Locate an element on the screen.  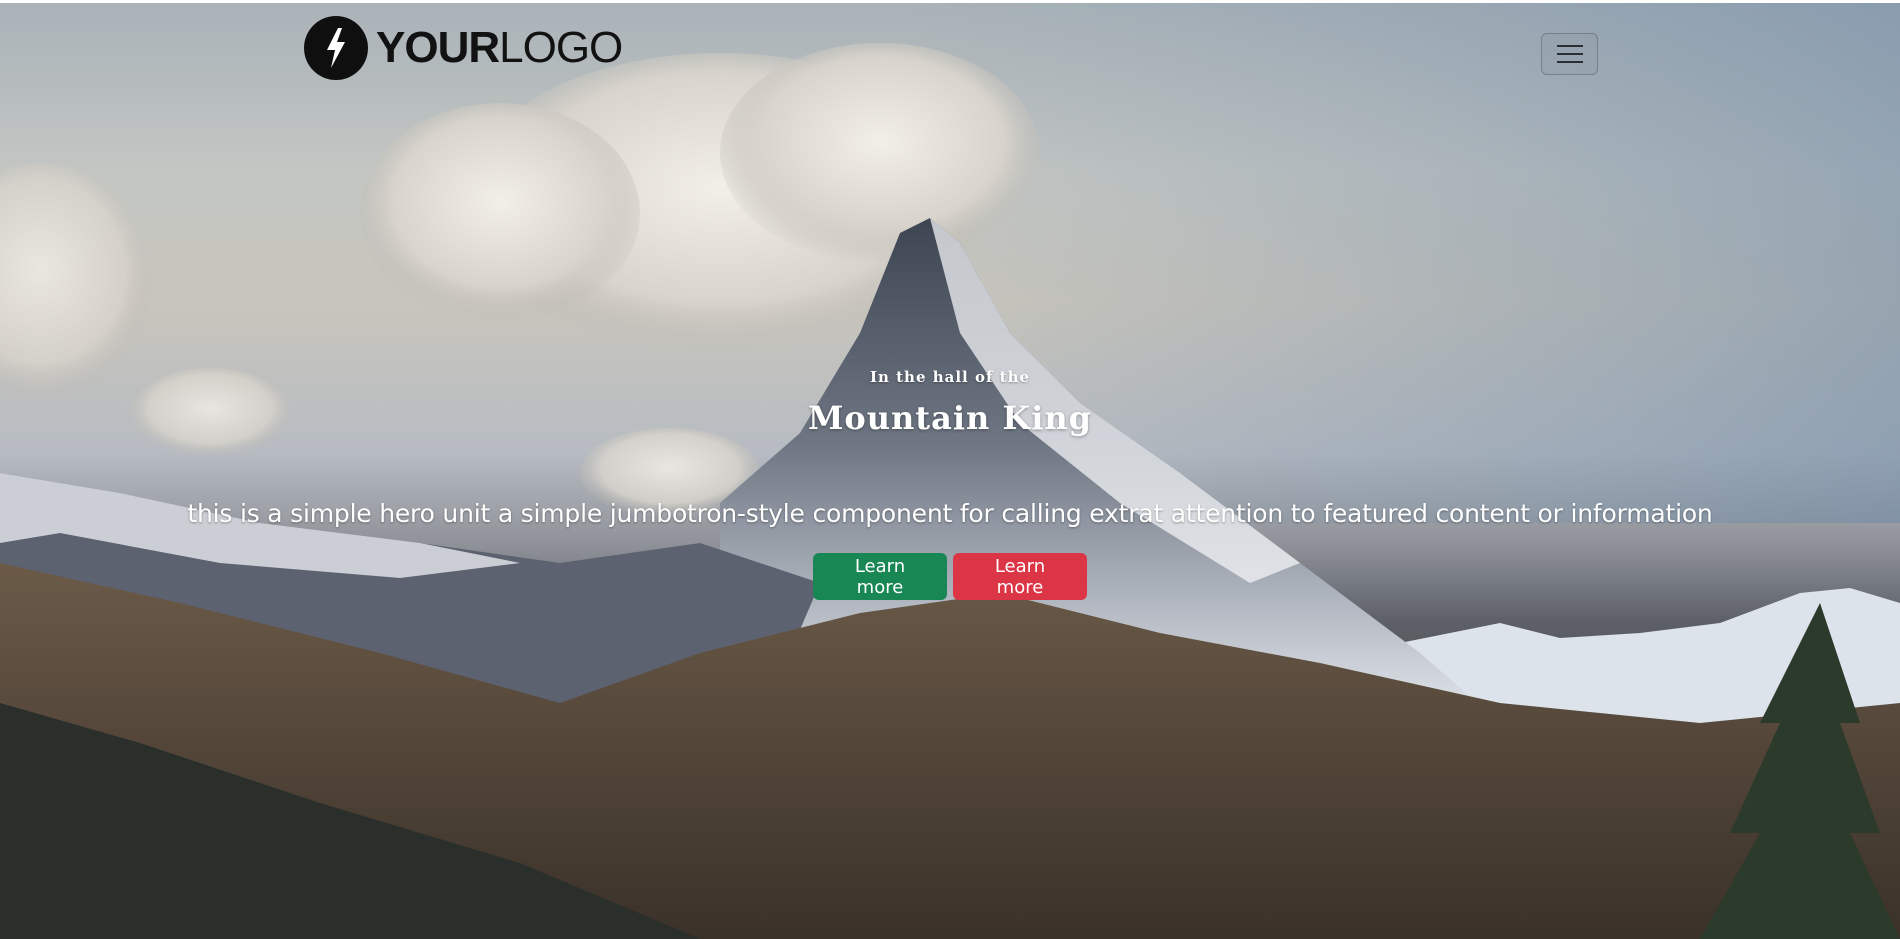
hamburger-menu-icon is located at coordinates (1569, 54).